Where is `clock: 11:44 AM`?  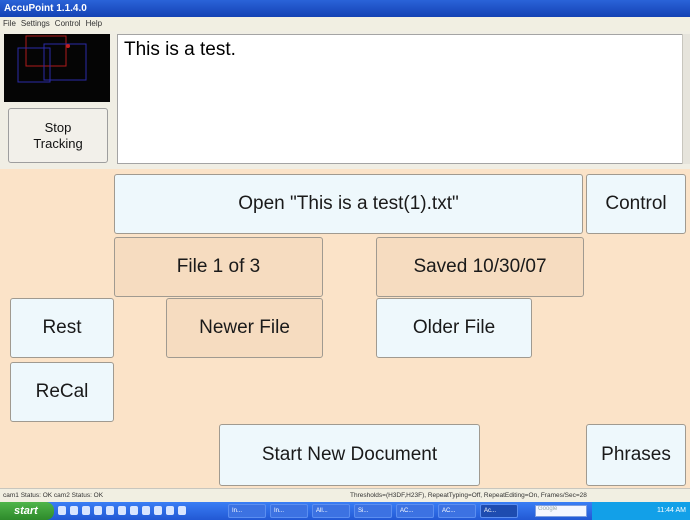 clock: 11:44 AM is located at coordinates (671, 510).